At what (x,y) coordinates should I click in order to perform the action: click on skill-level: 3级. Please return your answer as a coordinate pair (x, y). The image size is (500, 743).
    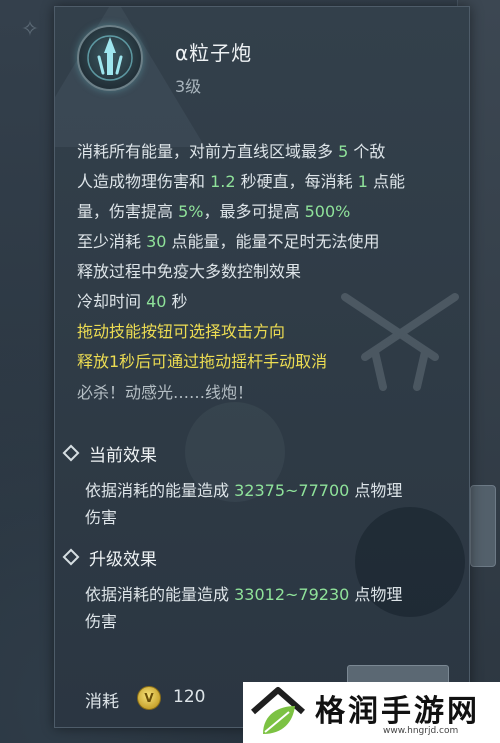
    Looking at the image, I should click on (188, 86).